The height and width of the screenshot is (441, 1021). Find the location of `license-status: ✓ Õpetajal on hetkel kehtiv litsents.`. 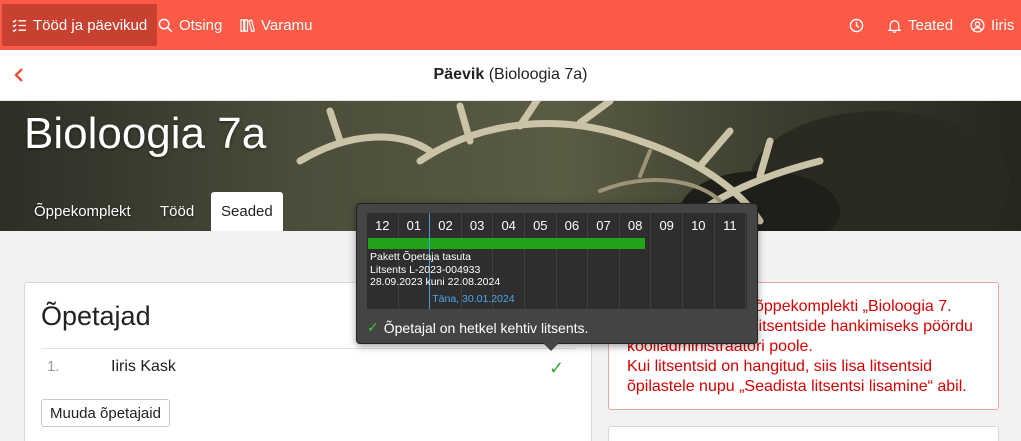

license-status: ✓ Õpetajal on hetkel kehtiv litsents. is located at coordinates (477, 327).